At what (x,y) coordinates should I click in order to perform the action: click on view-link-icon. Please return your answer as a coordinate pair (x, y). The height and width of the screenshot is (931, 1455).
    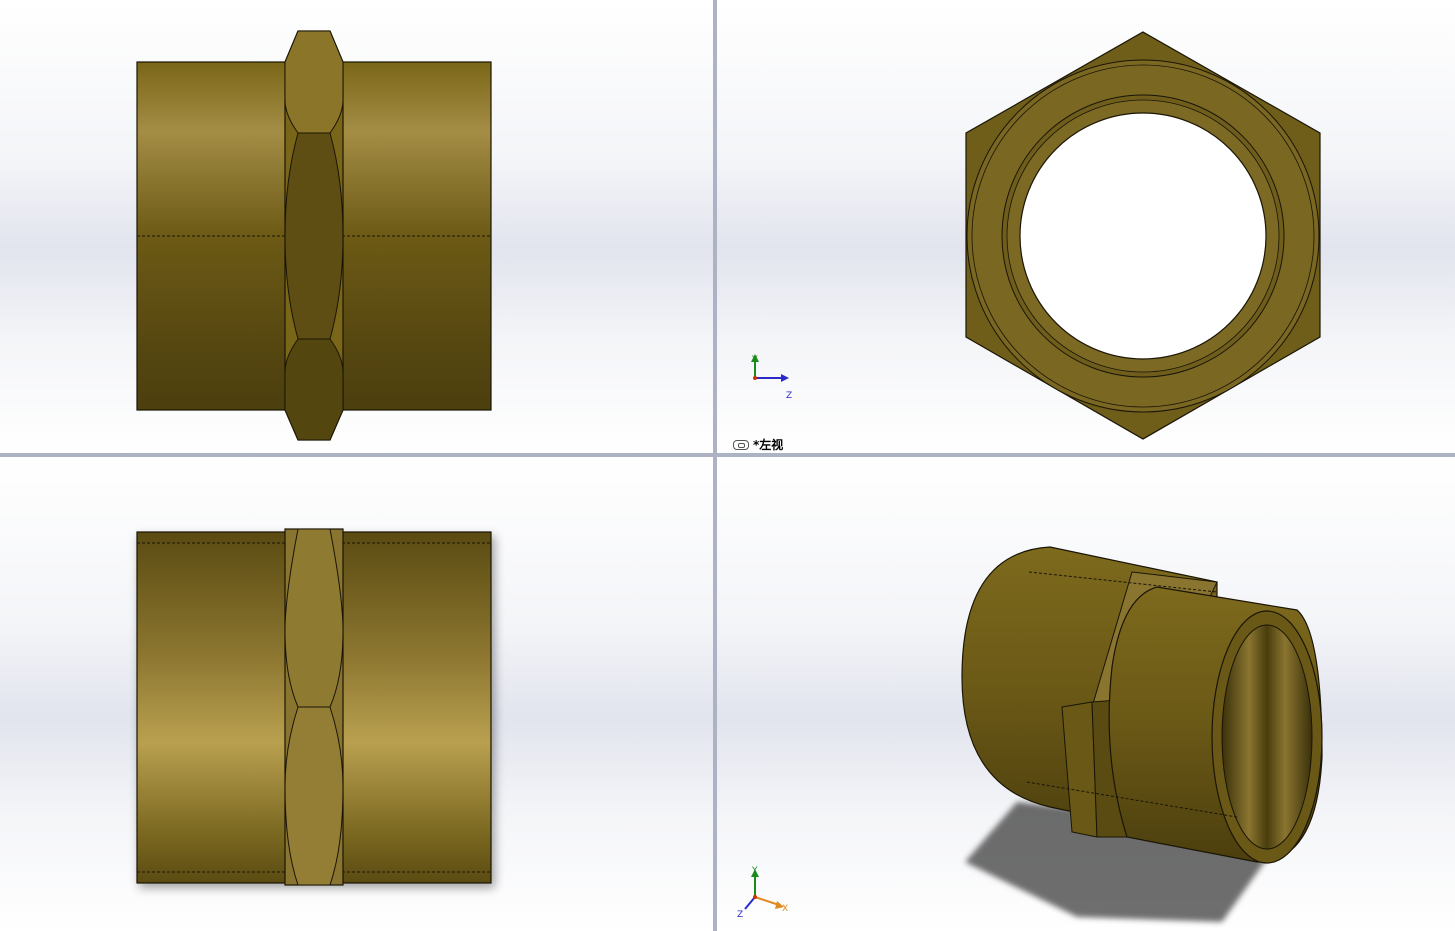
    Looking at the image, I should click on (741, 444).